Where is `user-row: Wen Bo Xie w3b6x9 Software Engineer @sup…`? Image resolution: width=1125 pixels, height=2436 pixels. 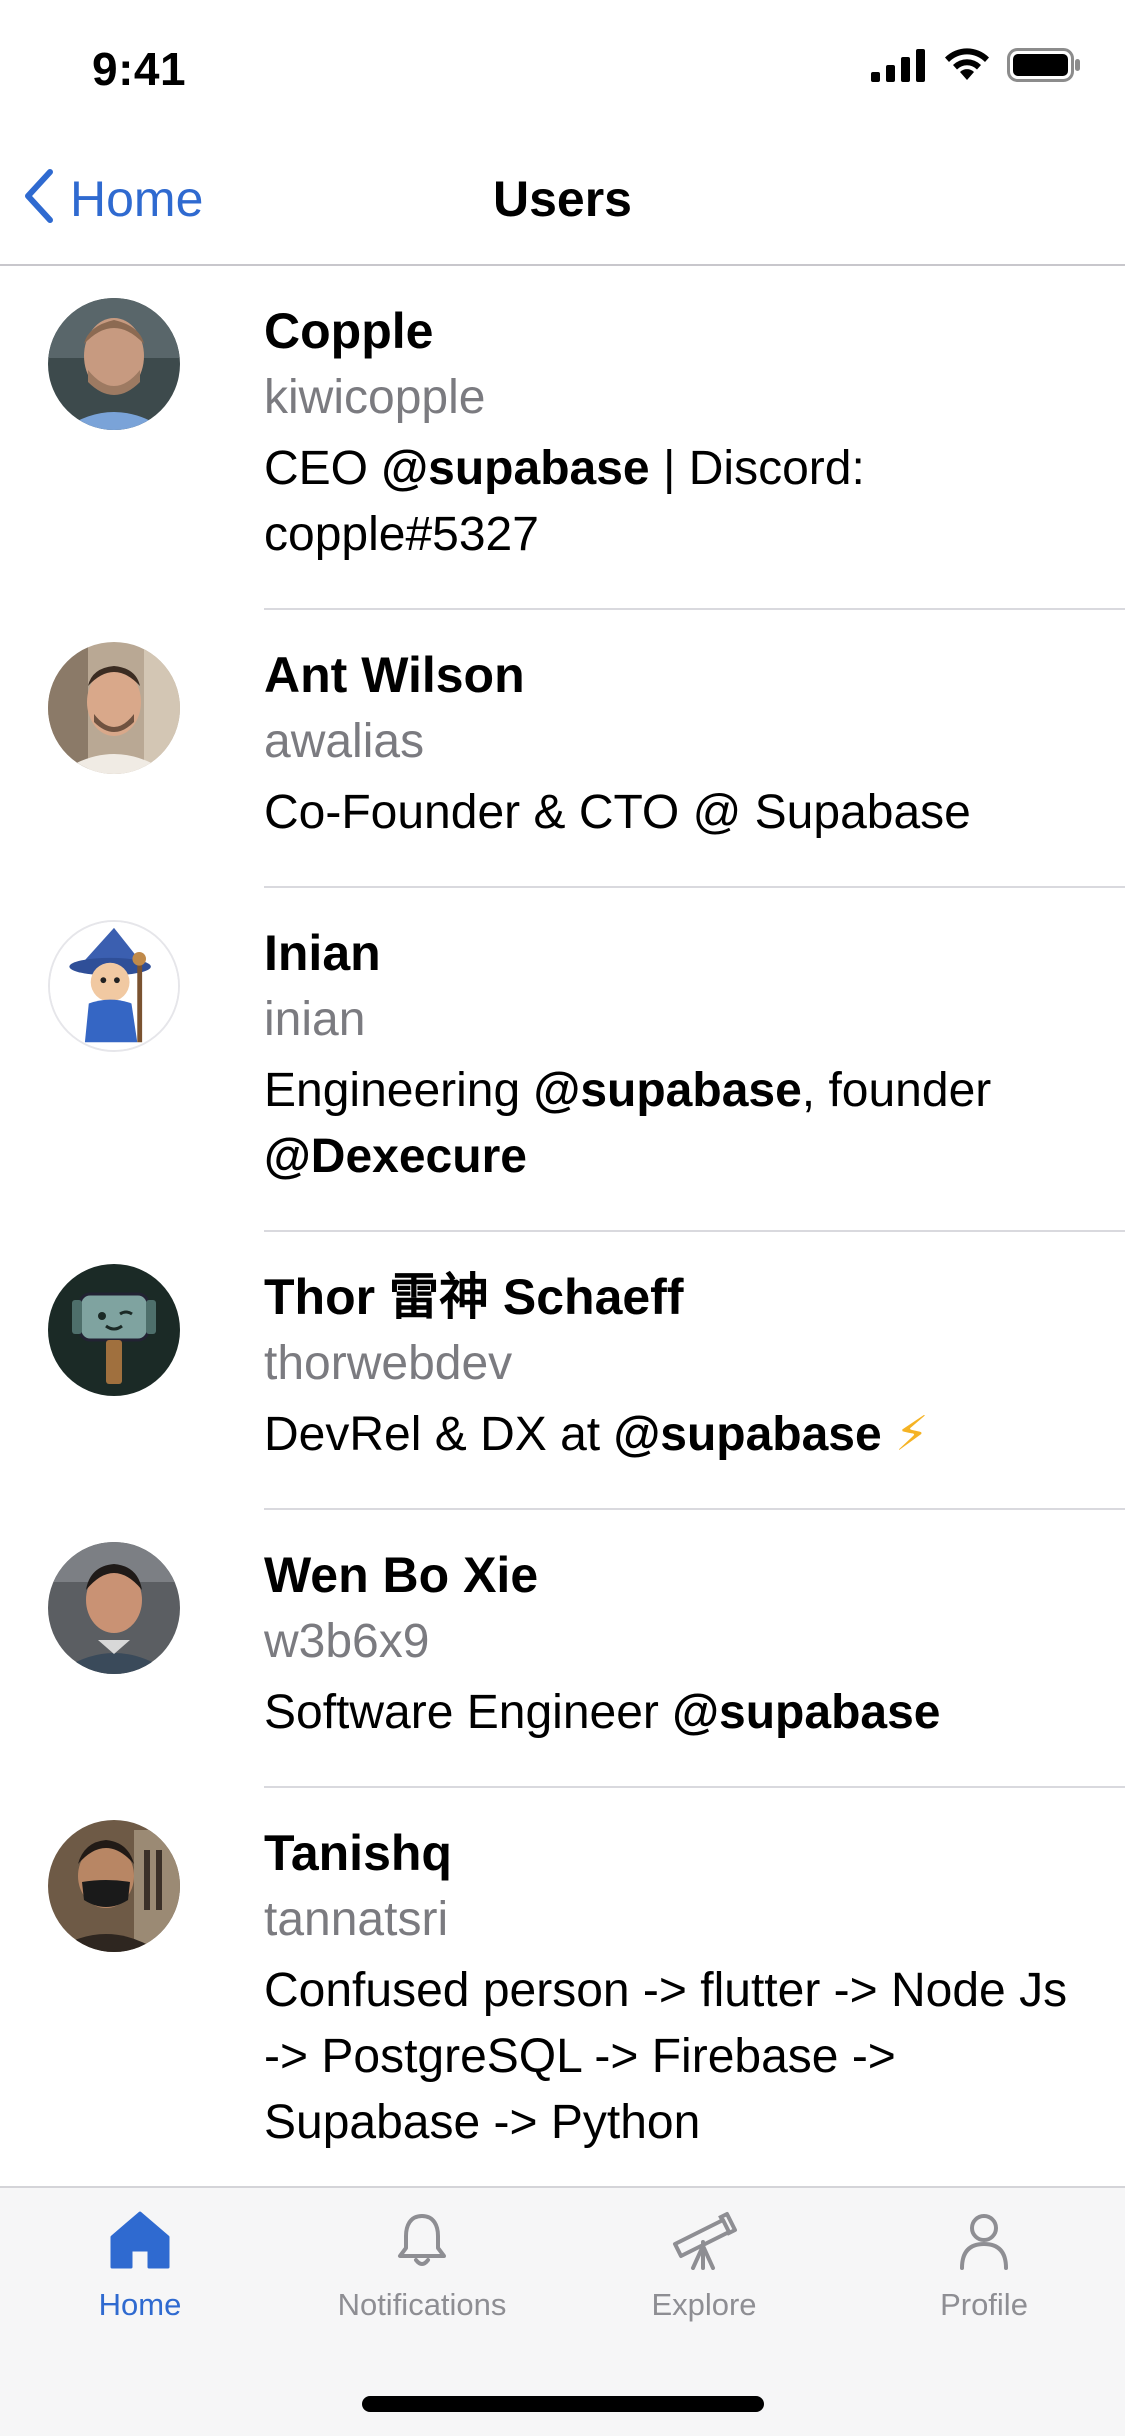 user-row: Wen Bo Xie w3b6x9 Software Engineer @sup… is located at coordinates (562, 1649).